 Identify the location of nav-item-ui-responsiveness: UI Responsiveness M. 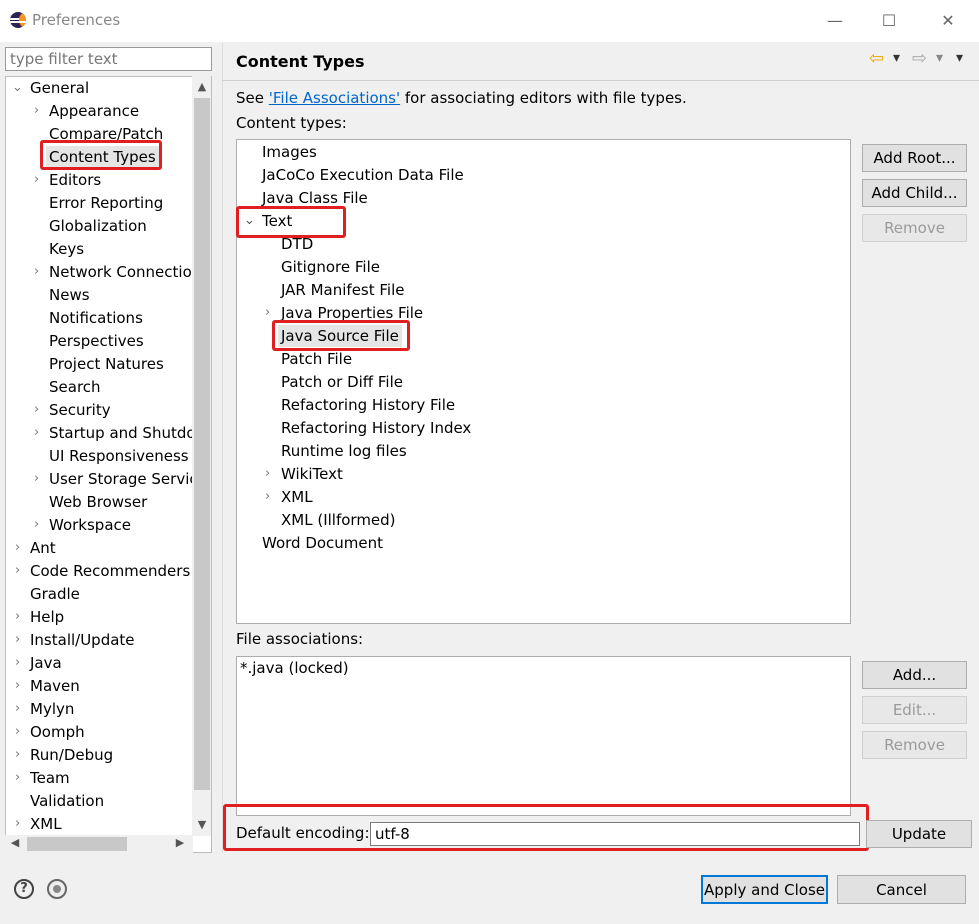
(127, 456).